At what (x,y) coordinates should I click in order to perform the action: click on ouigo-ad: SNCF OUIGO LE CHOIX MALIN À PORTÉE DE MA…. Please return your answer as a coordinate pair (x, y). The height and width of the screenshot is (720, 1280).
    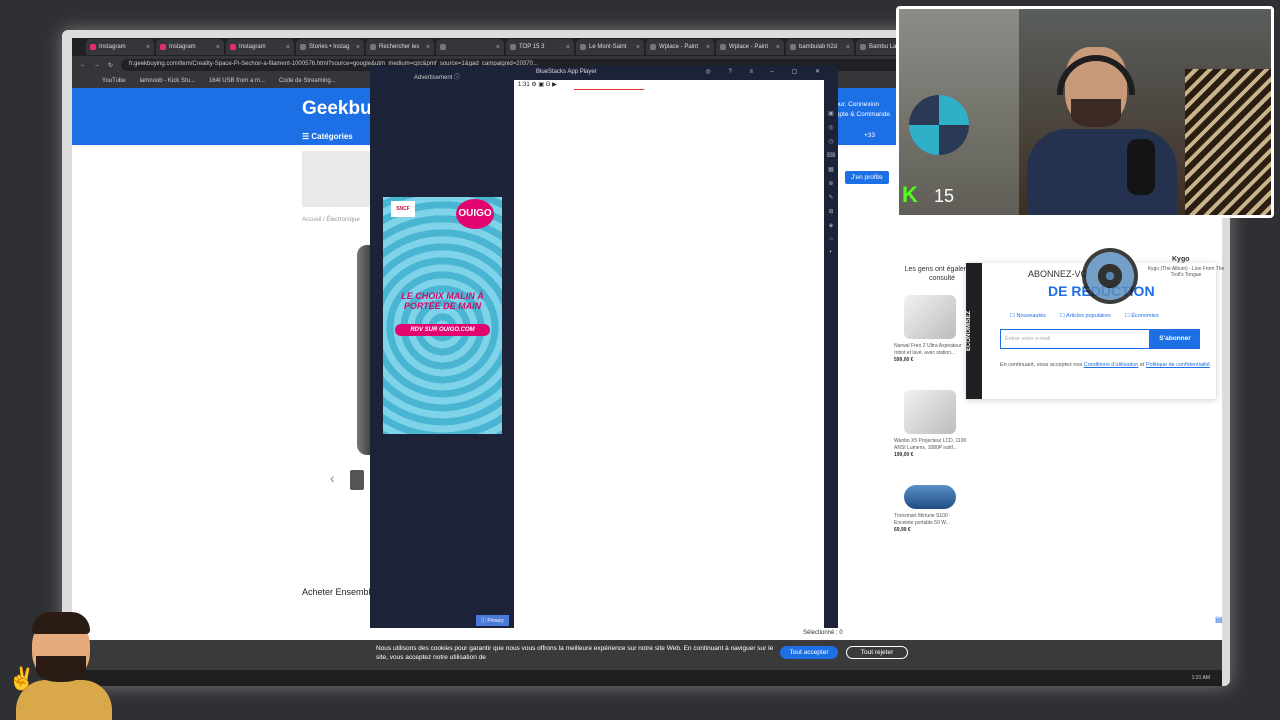
    Looking at the image, I should click on (442, 315).